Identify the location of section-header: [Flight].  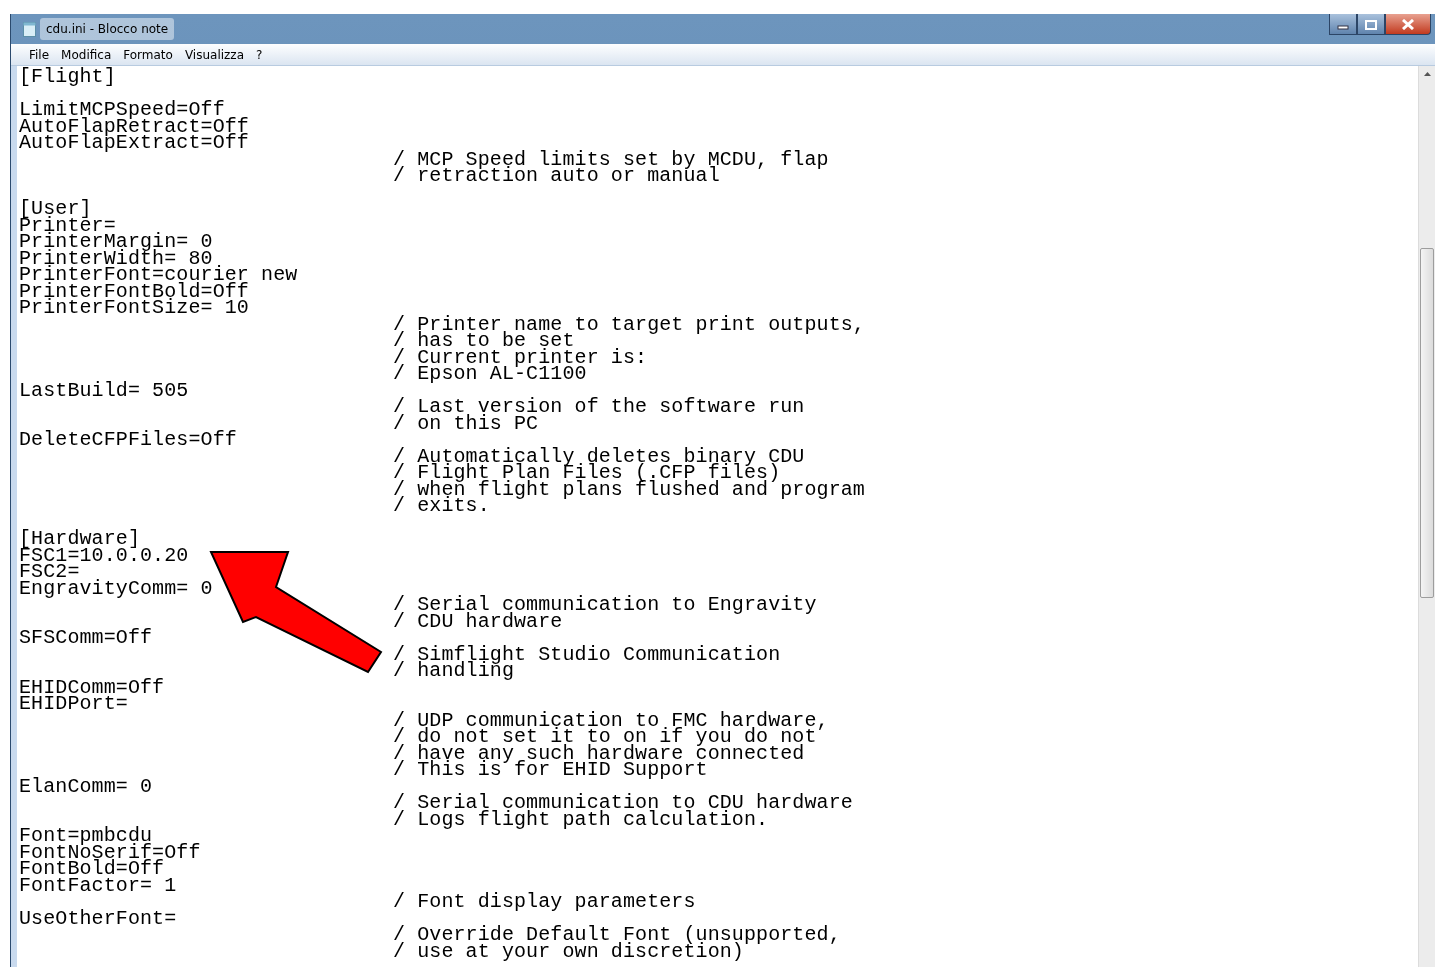
(67, 76).